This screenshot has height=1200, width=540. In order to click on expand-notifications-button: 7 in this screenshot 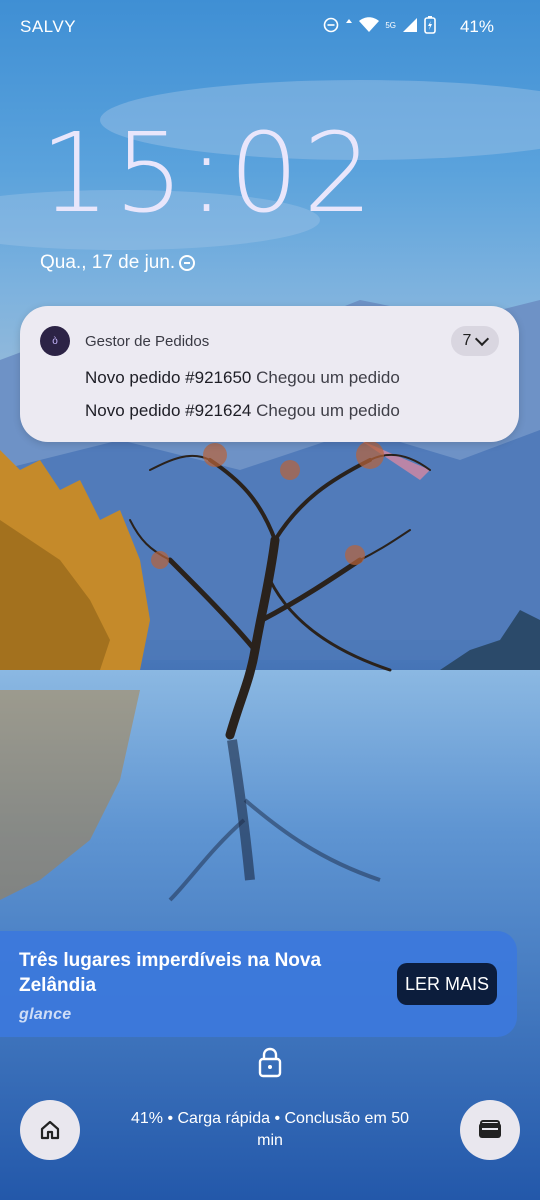, I will do `click(475, 341)`.